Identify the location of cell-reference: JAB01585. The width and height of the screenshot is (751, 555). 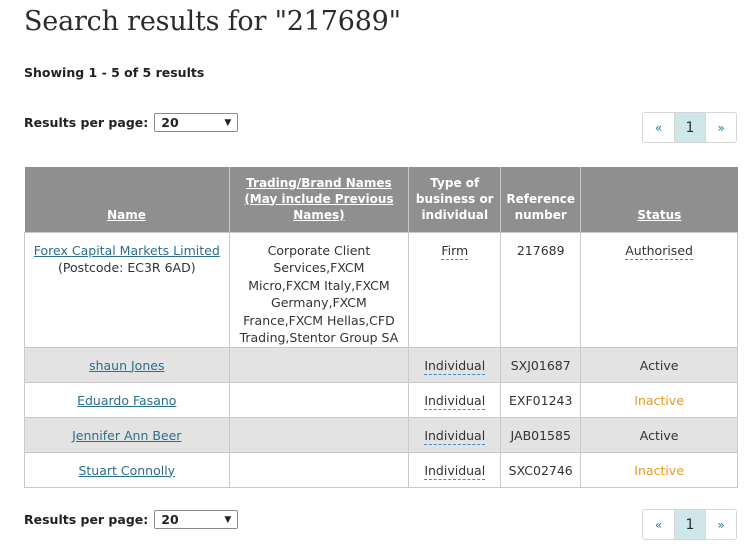
(541, 434).